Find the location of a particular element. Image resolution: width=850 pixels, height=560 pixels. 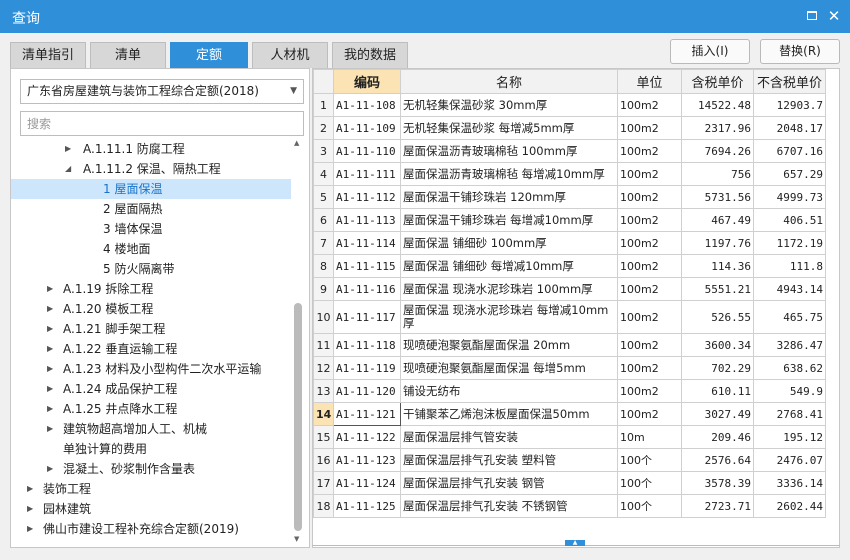

tree-scrollbar: ▲ ▼ is located at coordinates (298, 341).